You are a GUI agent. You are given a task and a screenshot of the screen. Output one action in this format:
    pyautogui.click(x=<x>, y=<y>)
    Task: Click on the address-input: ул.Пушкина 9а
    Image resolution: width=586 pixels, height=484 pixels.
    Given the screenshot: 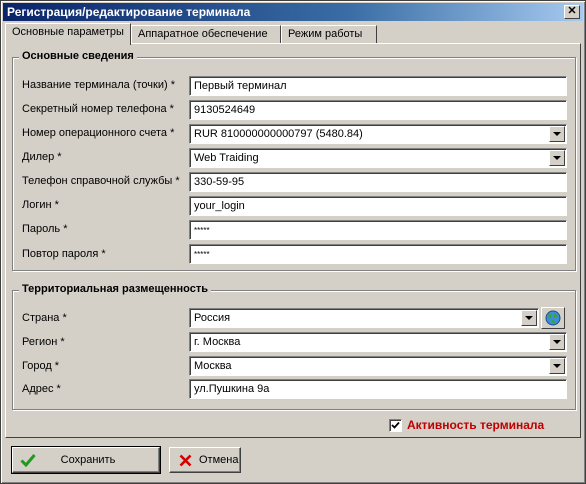 What is the action you would take?
    pyautogui.click(x=378, y=389)
    